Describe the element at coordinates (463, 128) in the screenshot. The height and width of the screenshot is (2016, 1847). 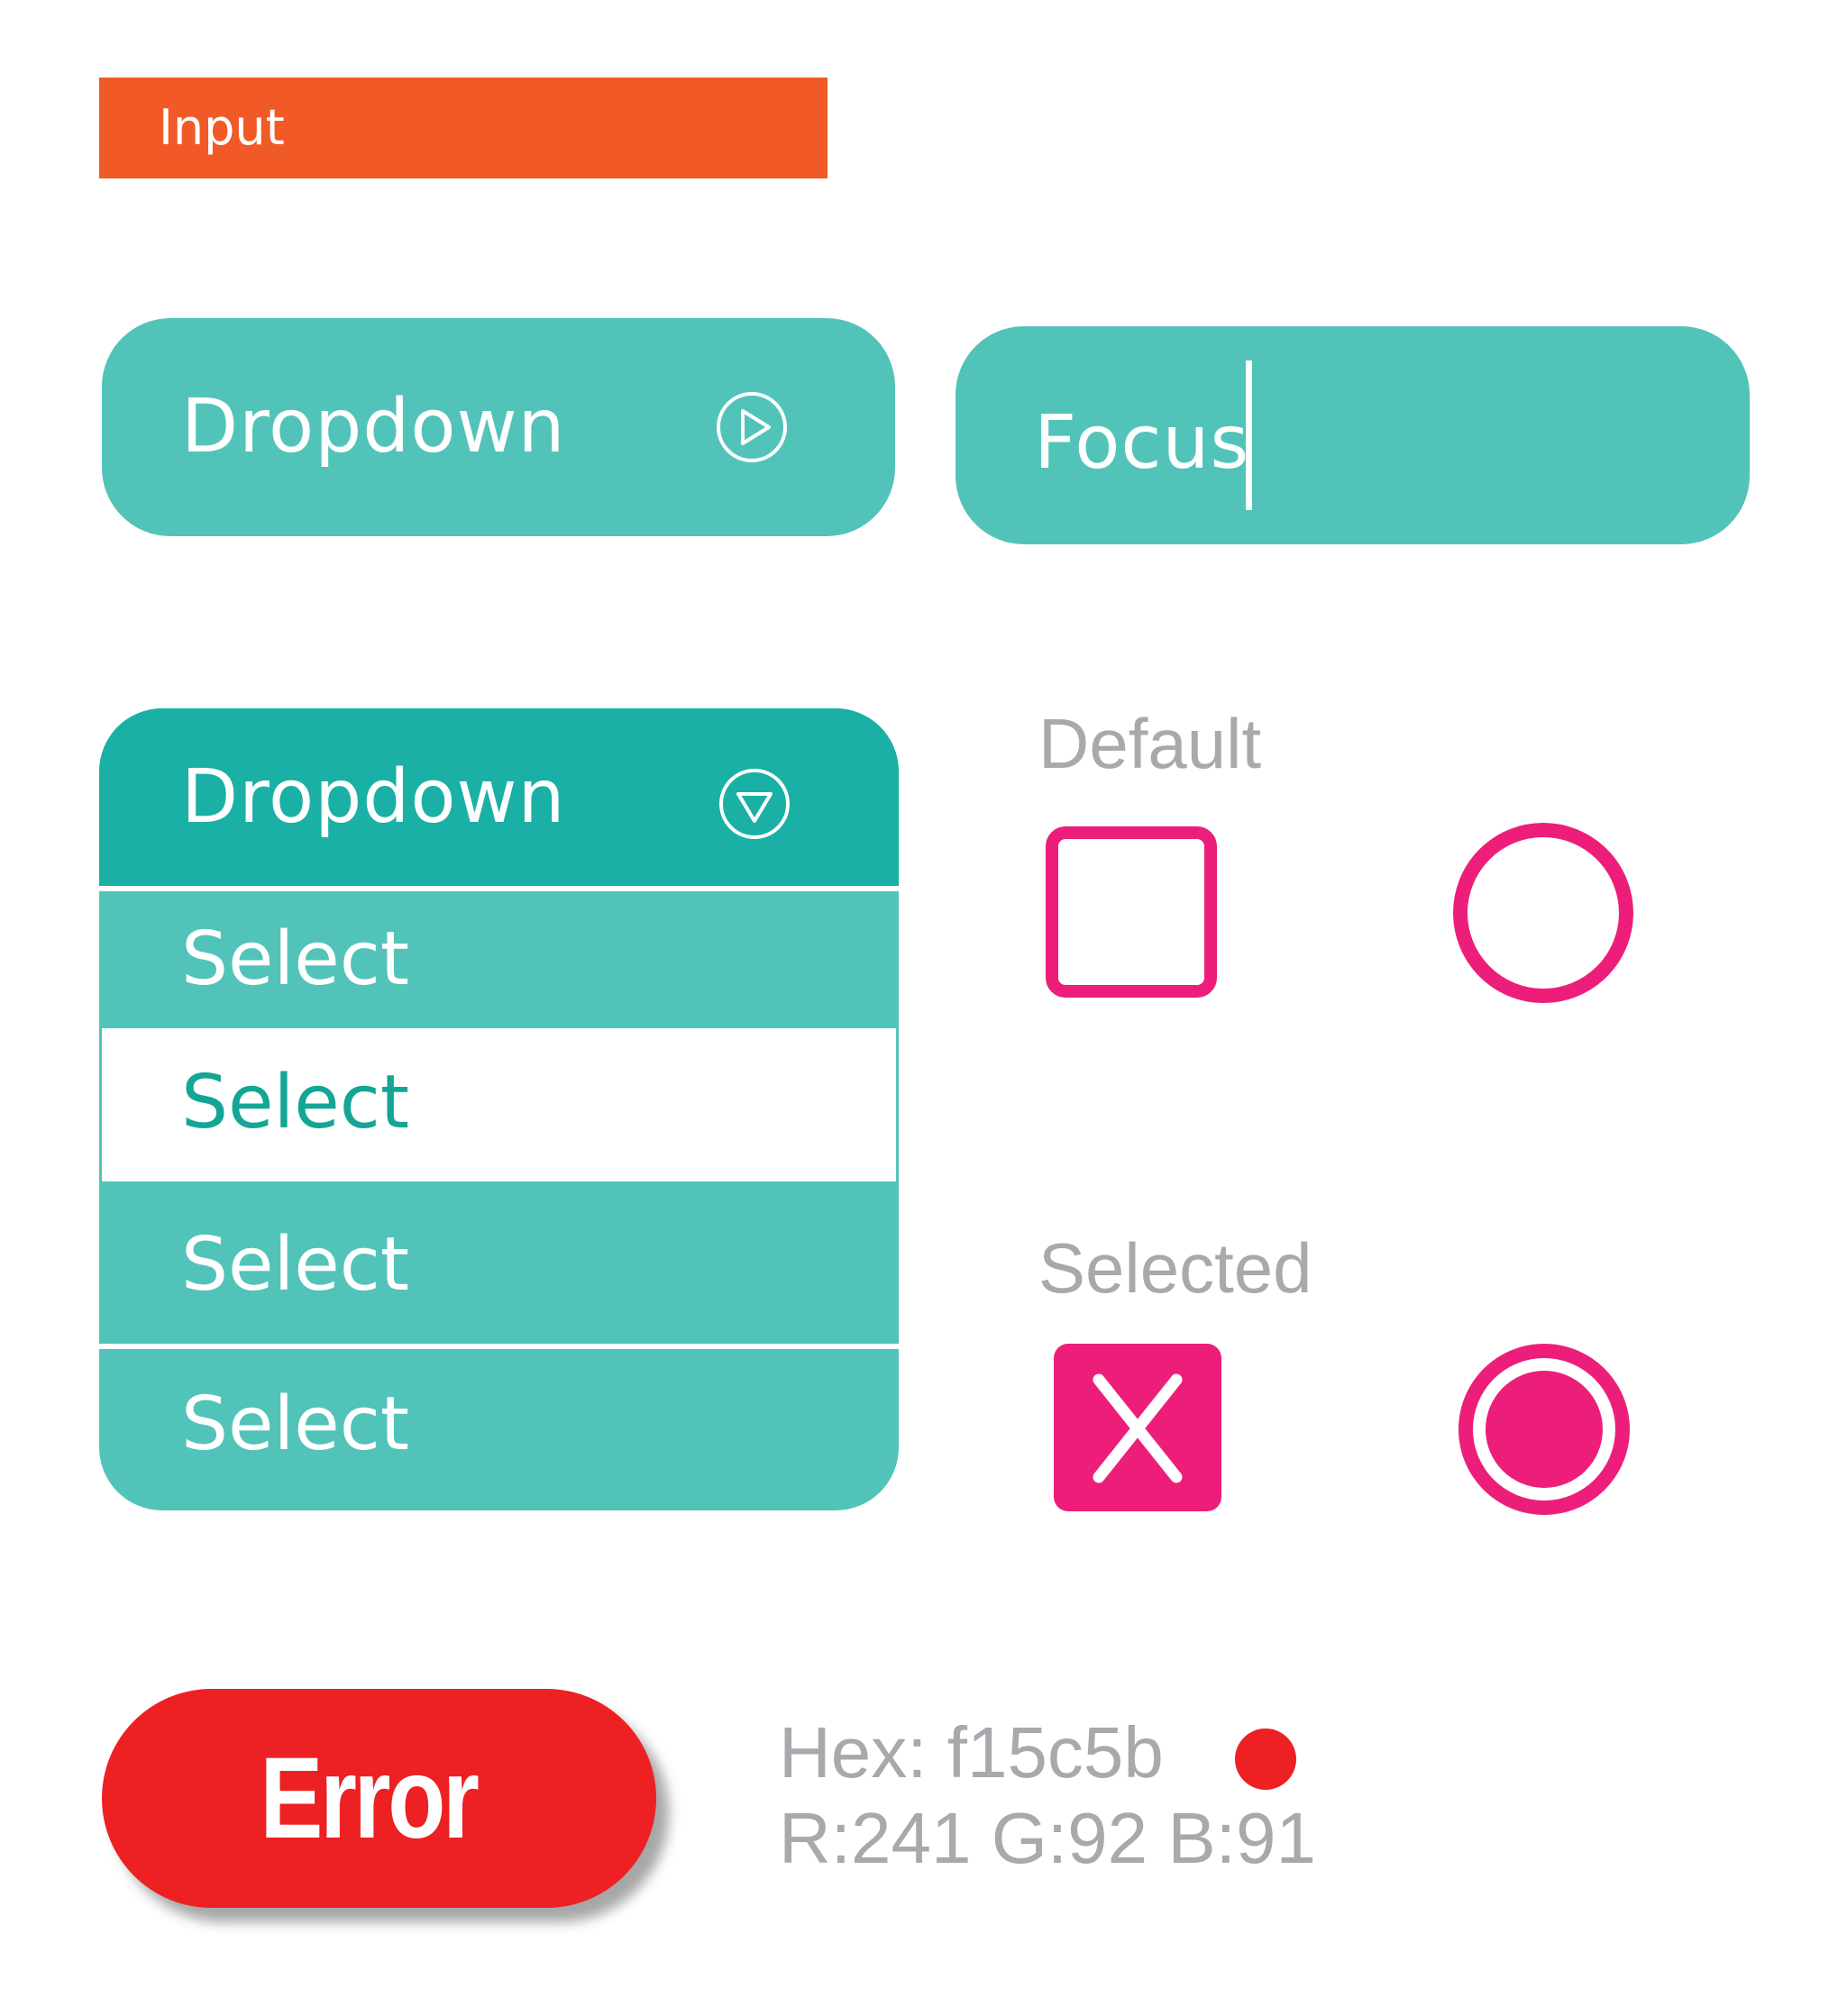
I see `section-header-input: Input` at that location.